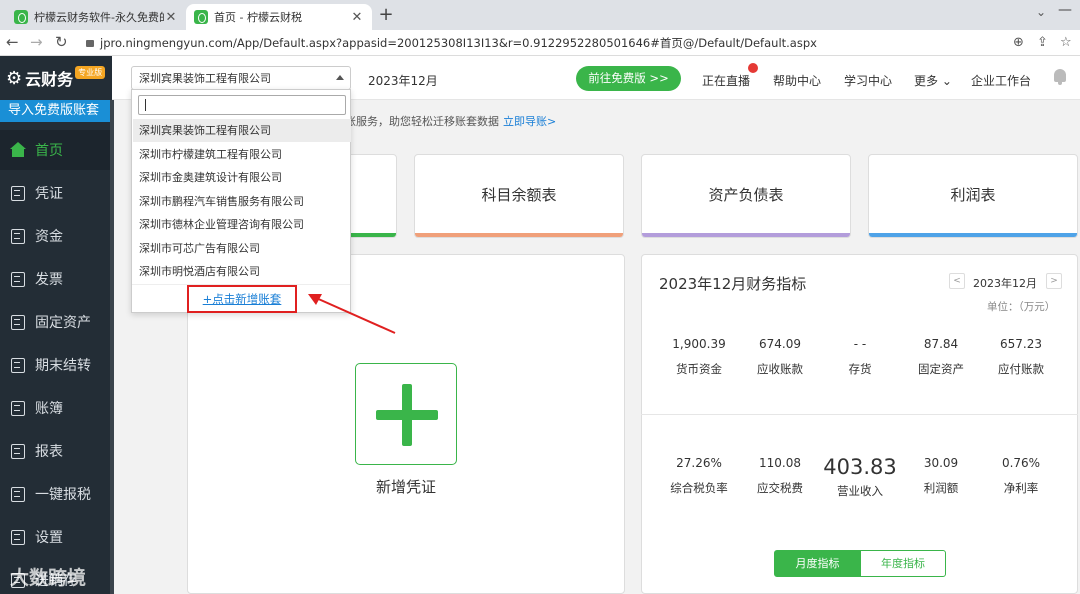 The height and width of the screenshot is (594, 1080). I want to click on metric-label: 应收账款, so click(780, 369).